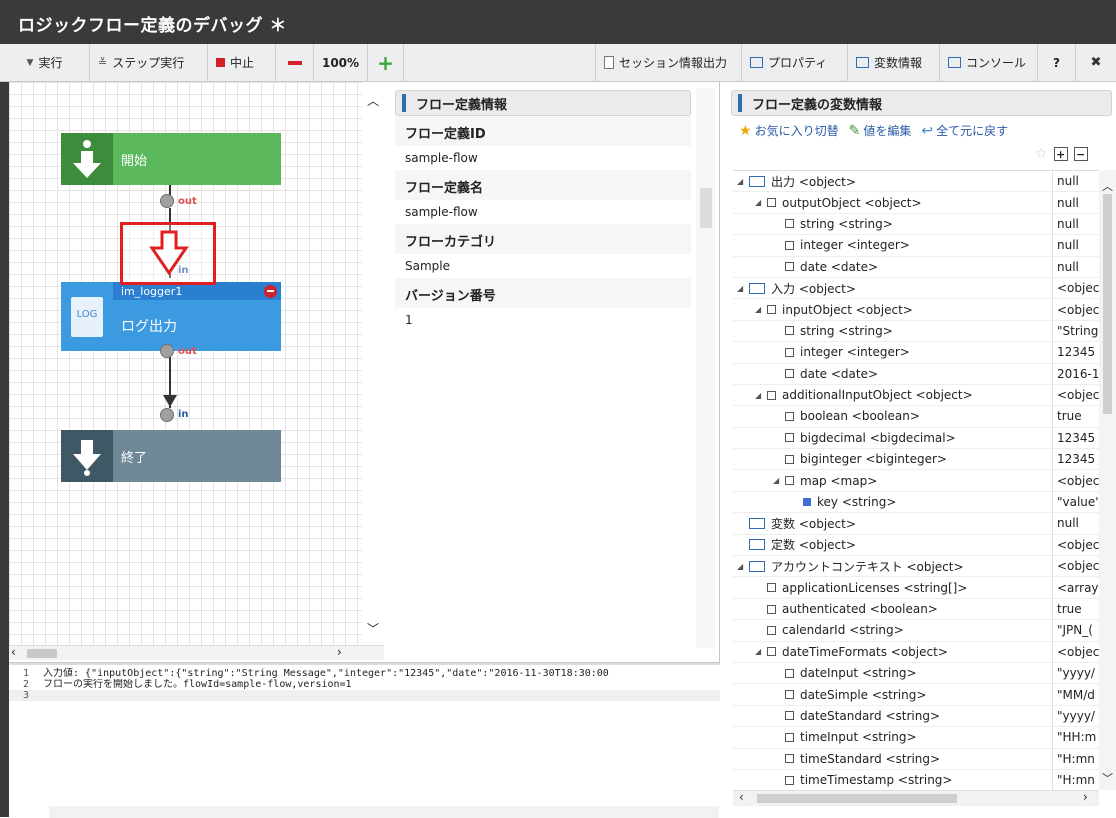  What do you see at coordinates (893, 758) in the screenshot?
I see `variable-name-cell: timeStandard <string>` at bounding box center [893, 758].